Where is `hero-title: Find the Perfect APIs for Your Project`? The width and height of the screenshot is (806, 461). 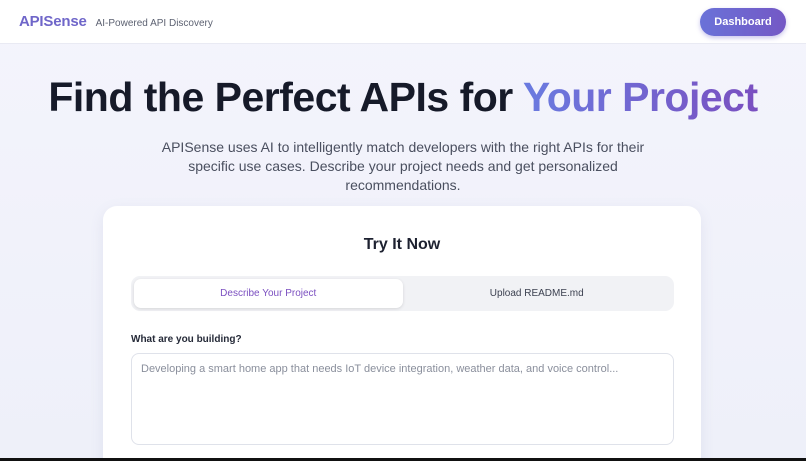
hero-title: Find the Perfect APIs for Your Project is located at coordinates (403, 97).